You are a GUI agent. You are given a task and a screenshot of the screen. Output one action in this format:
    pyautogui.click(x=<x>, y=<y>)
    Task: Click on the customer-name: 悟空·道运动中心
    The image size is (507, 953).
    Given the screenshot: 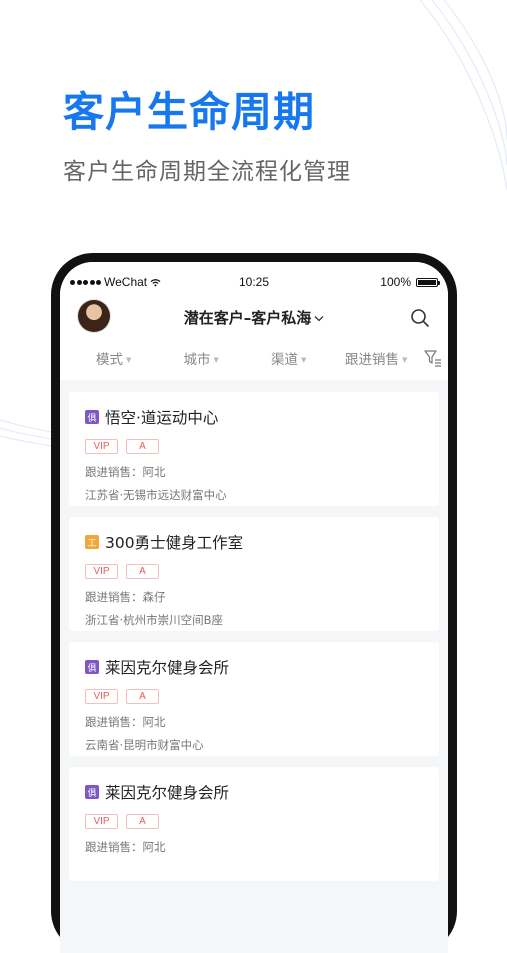 What is the action you would take?
    pyautogui.click(x=162, y=418)
    